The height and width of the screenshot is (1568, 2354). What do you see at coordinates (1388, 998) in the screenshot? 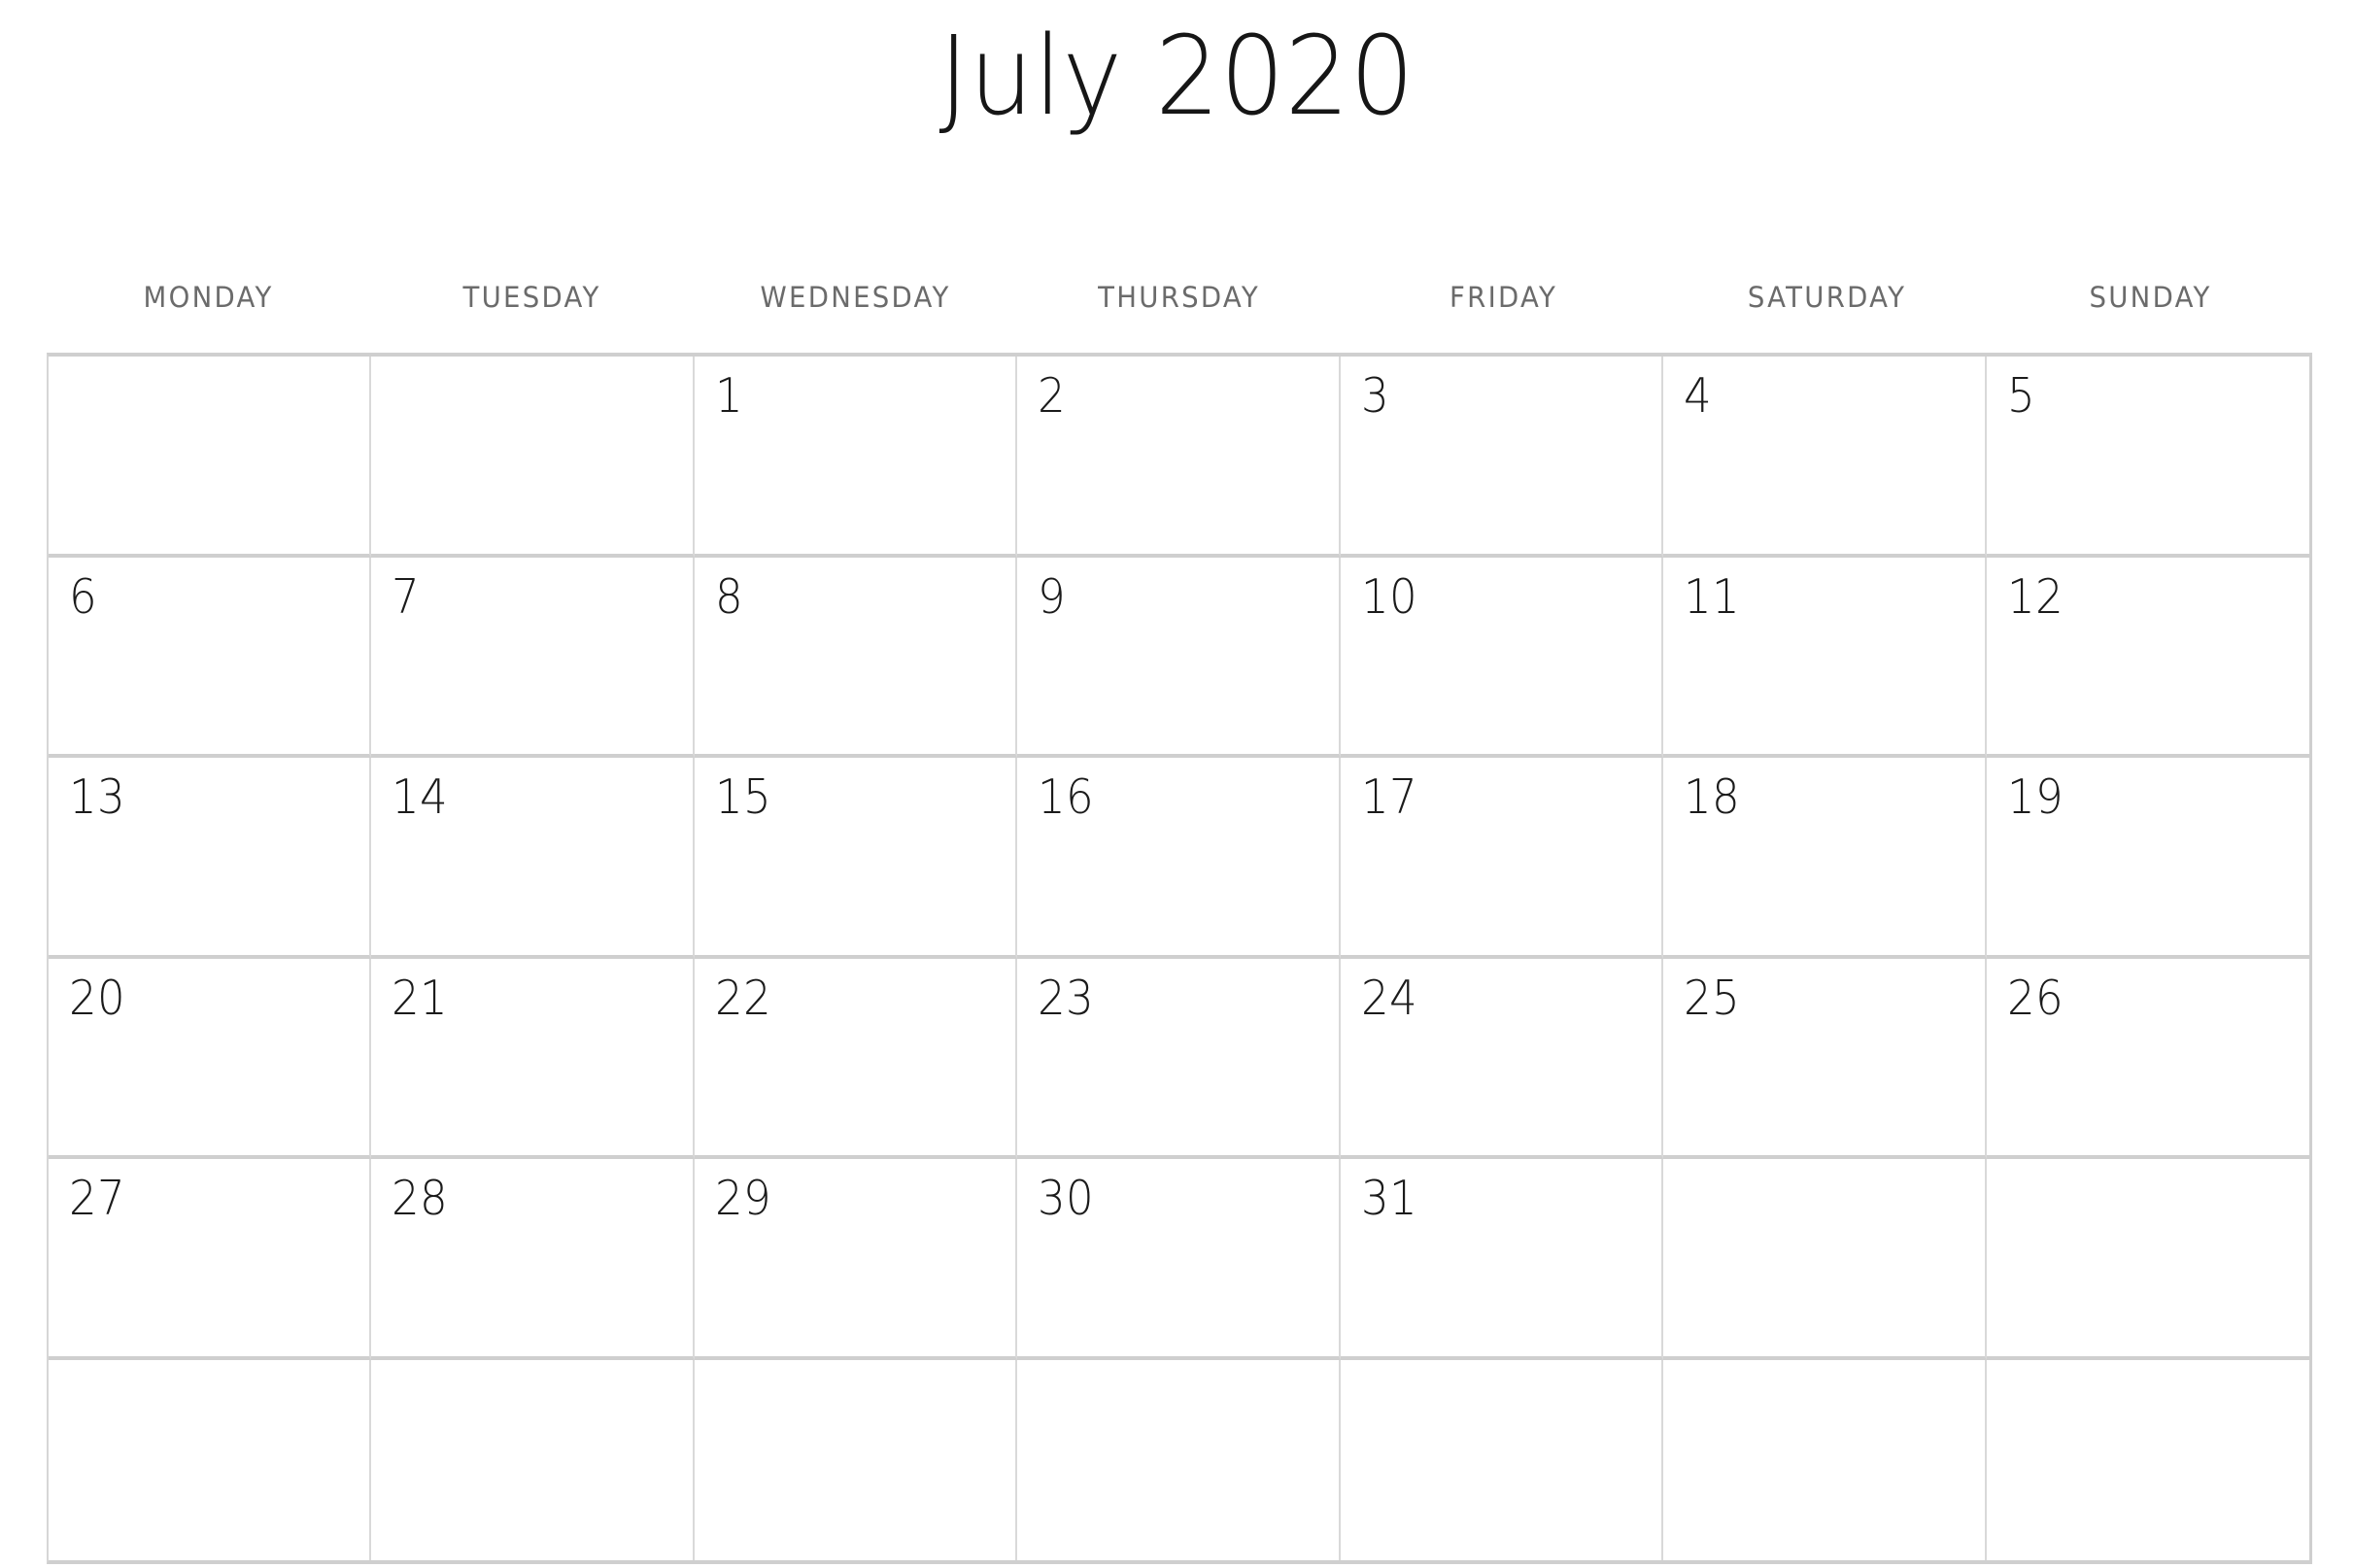
I see `day-number: 24` at bounding box center [1388, 998].